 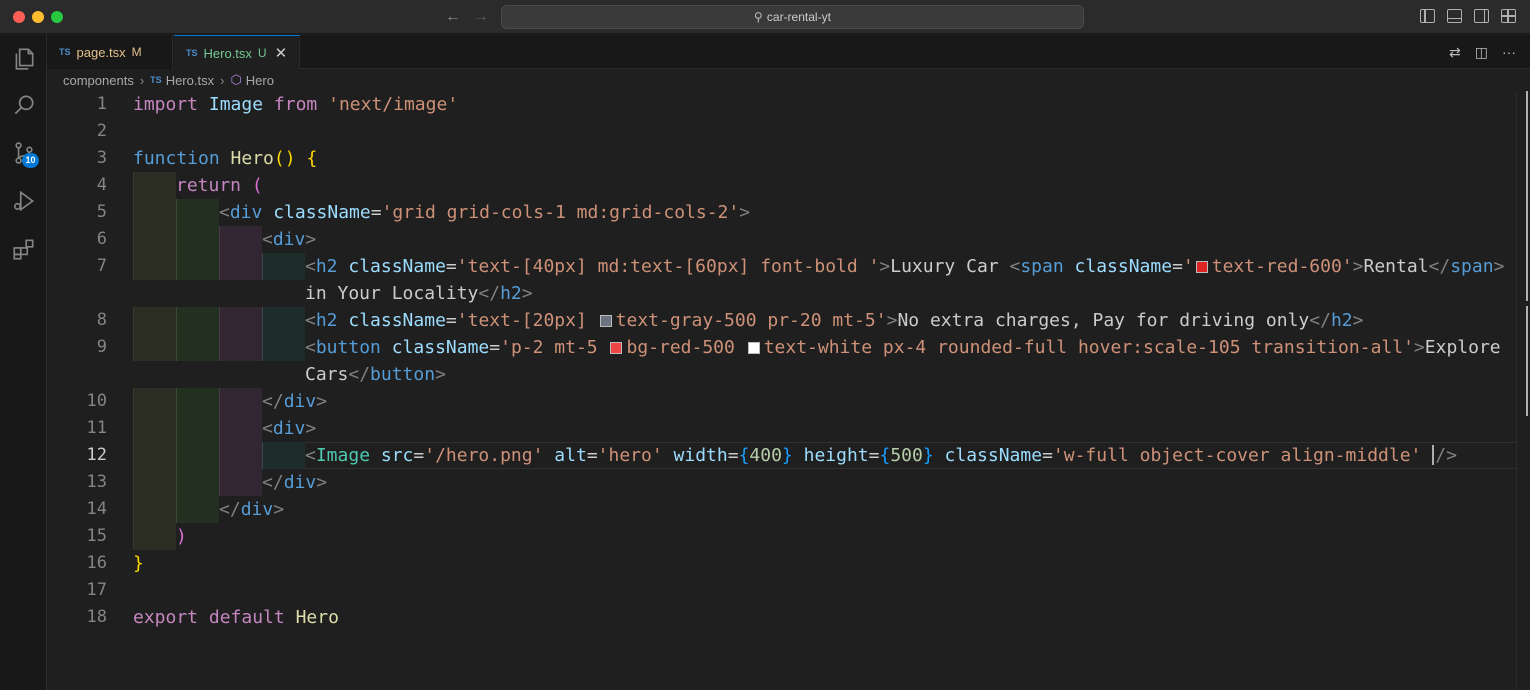 I want to click on code-line: 6 <div>, so click(x=782, y=239).